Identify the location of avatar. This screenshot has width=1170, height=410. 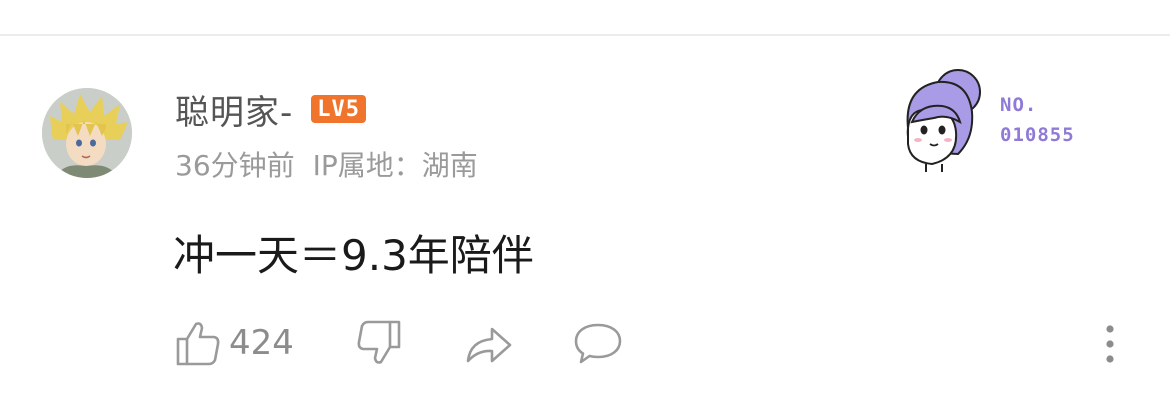
(87, 133).